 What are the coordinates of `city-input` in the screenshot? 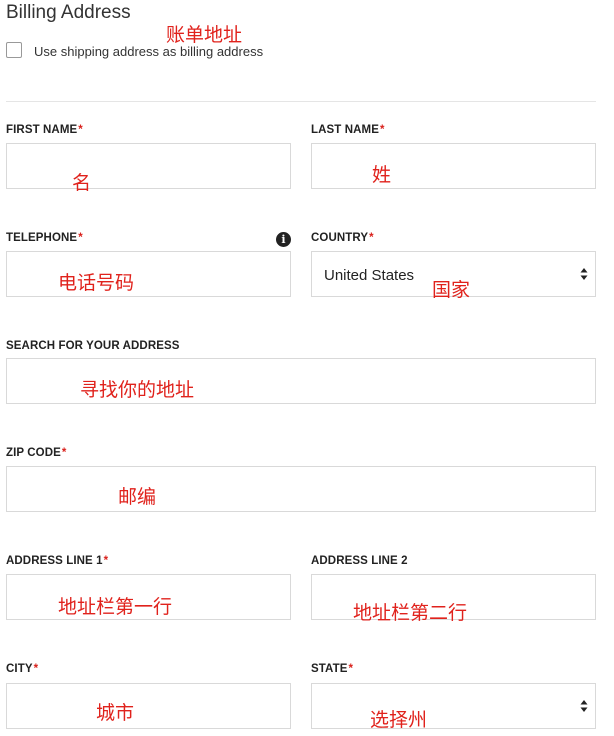 It's located at (148, 706).